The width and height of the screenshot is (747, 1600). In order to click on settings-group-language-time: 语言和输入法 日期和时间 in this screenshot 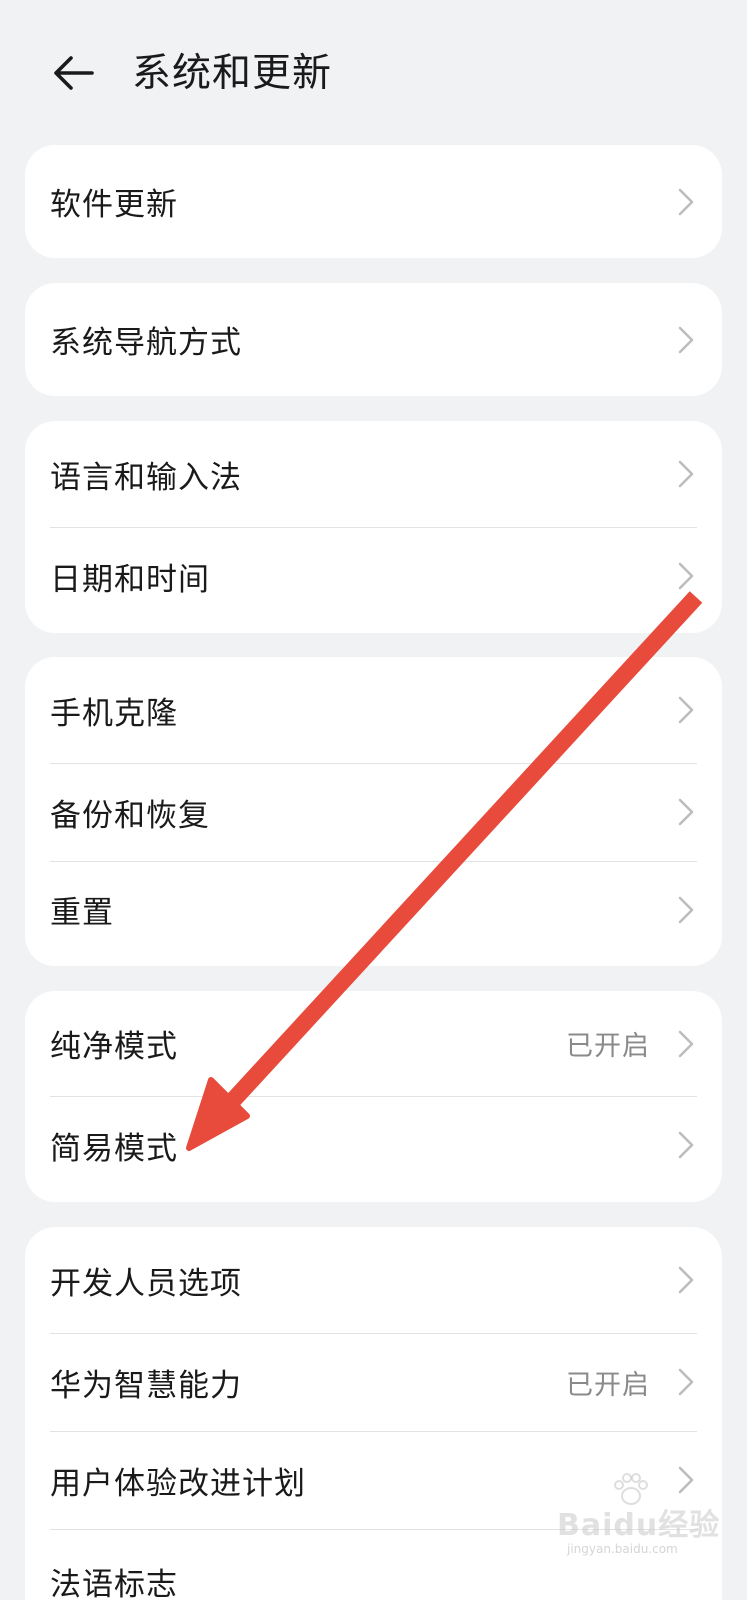, I will do `click(373, 527)`.